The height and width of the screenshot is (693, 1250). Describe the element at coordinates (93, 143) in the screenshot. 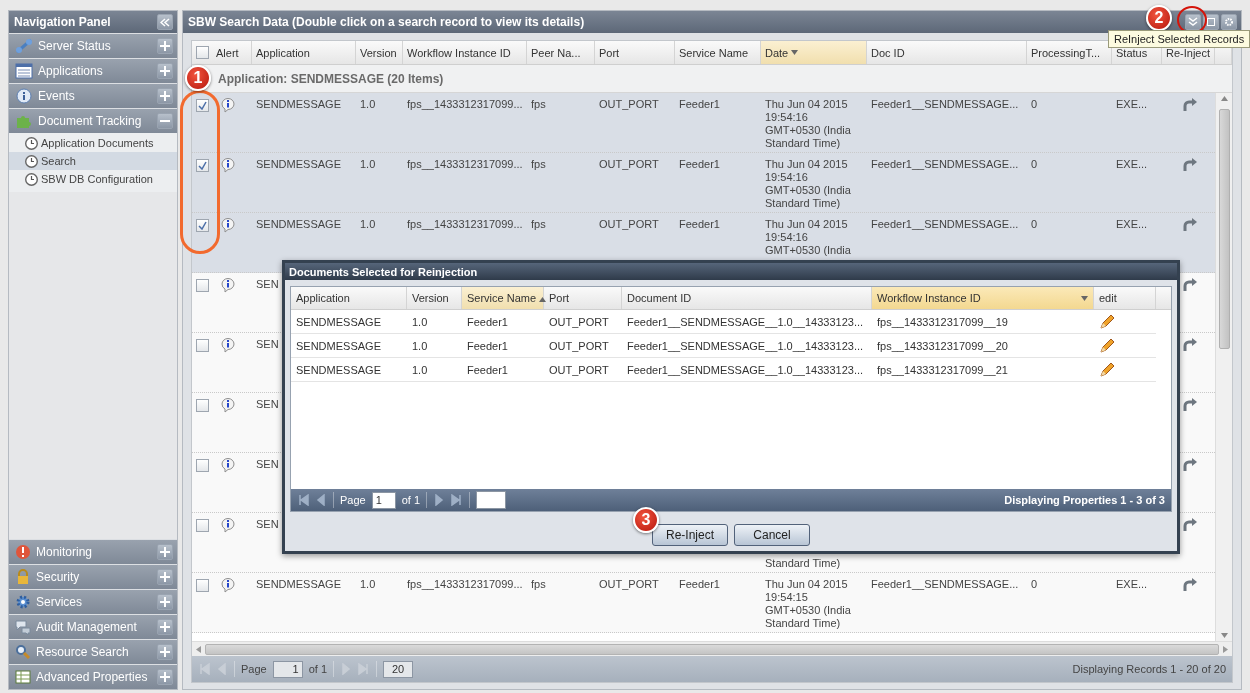

I see `tree-item: Application Documents` at that location.